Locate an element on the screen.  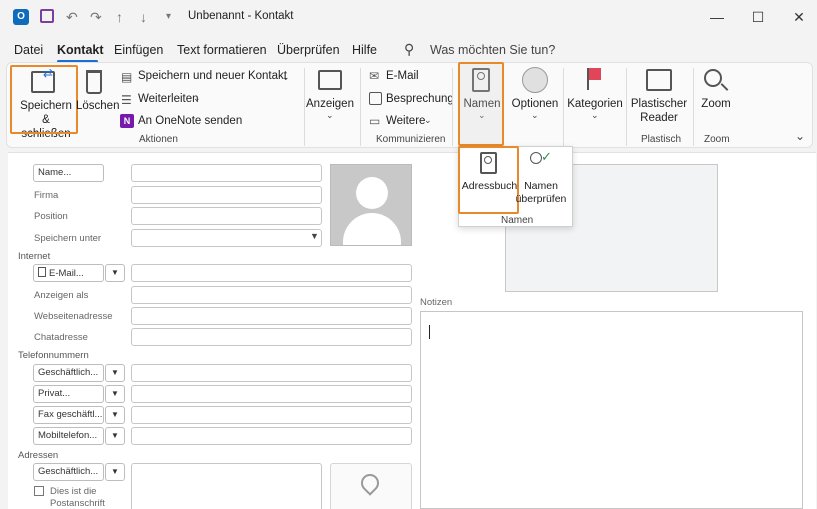
save-new-dropdown-icon: ⌄ is located at coordinates (286, 77).